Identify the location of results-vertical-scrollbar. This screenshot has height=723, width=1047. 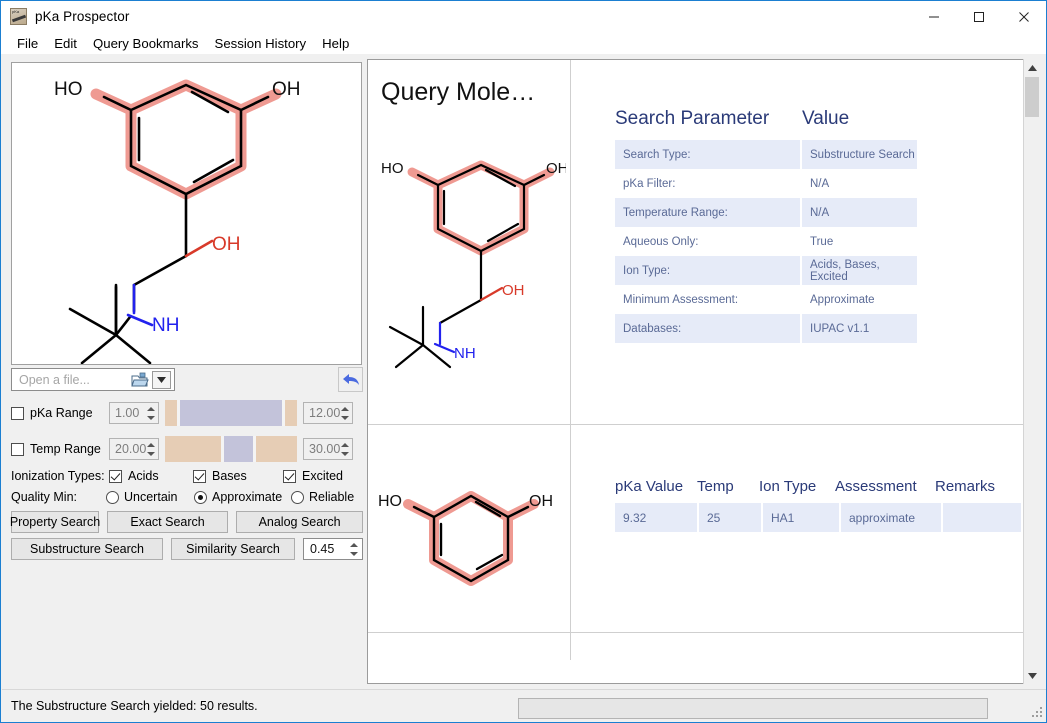
(1031, 371).